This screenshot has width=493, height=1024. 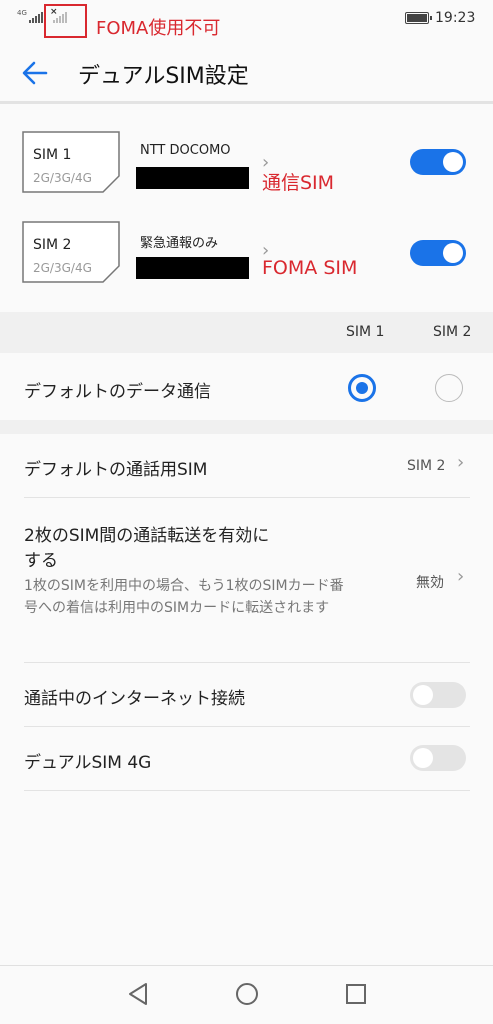 I want to click on recents-square-icon, so click(x=356, y=996).